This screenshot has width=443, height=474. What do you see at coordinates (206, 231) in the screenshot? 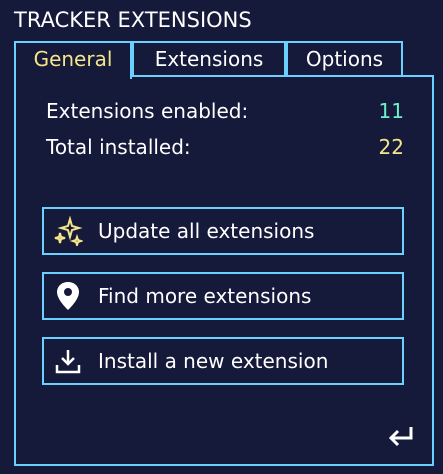
I see `update-all-extensions-label: Update all extensions` at bounding box center [206, 231].